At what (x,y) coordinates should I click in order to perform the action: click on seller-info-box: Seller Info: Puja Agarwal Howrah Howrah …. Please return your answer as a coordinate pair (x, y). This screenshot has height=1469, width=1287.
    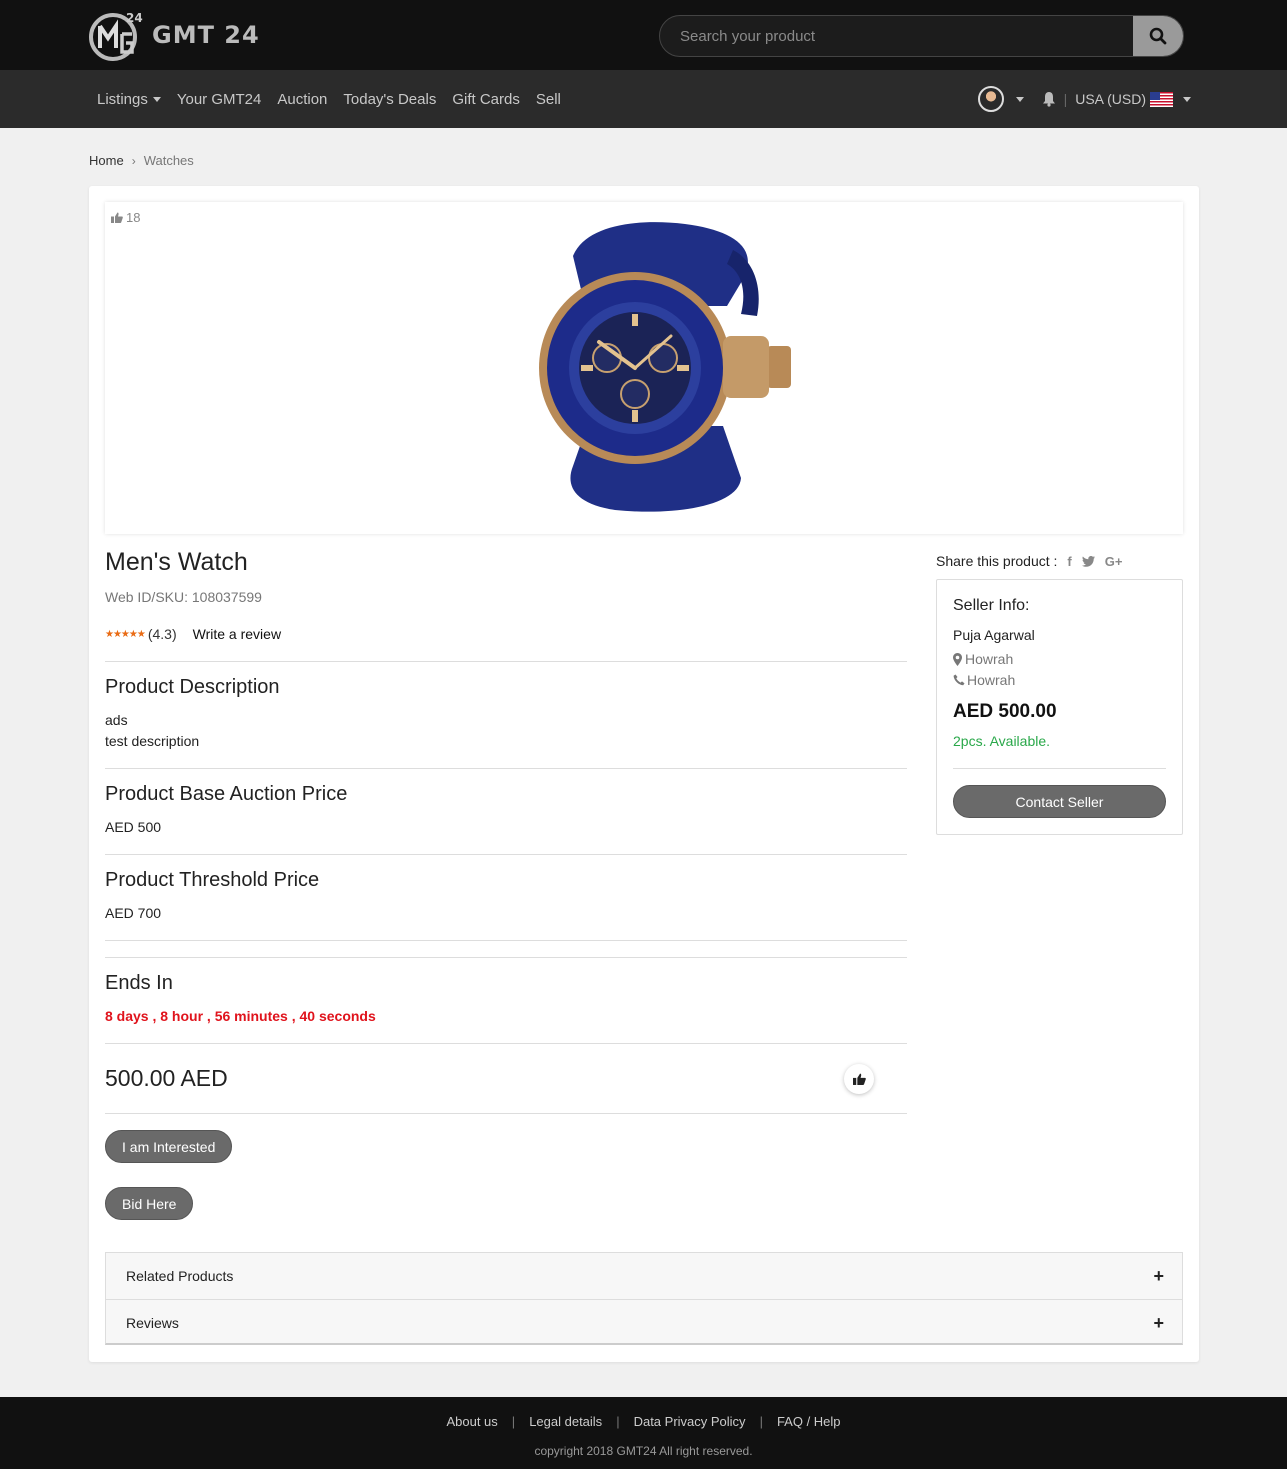
    Looking at the image, I should click on (1059, 707).